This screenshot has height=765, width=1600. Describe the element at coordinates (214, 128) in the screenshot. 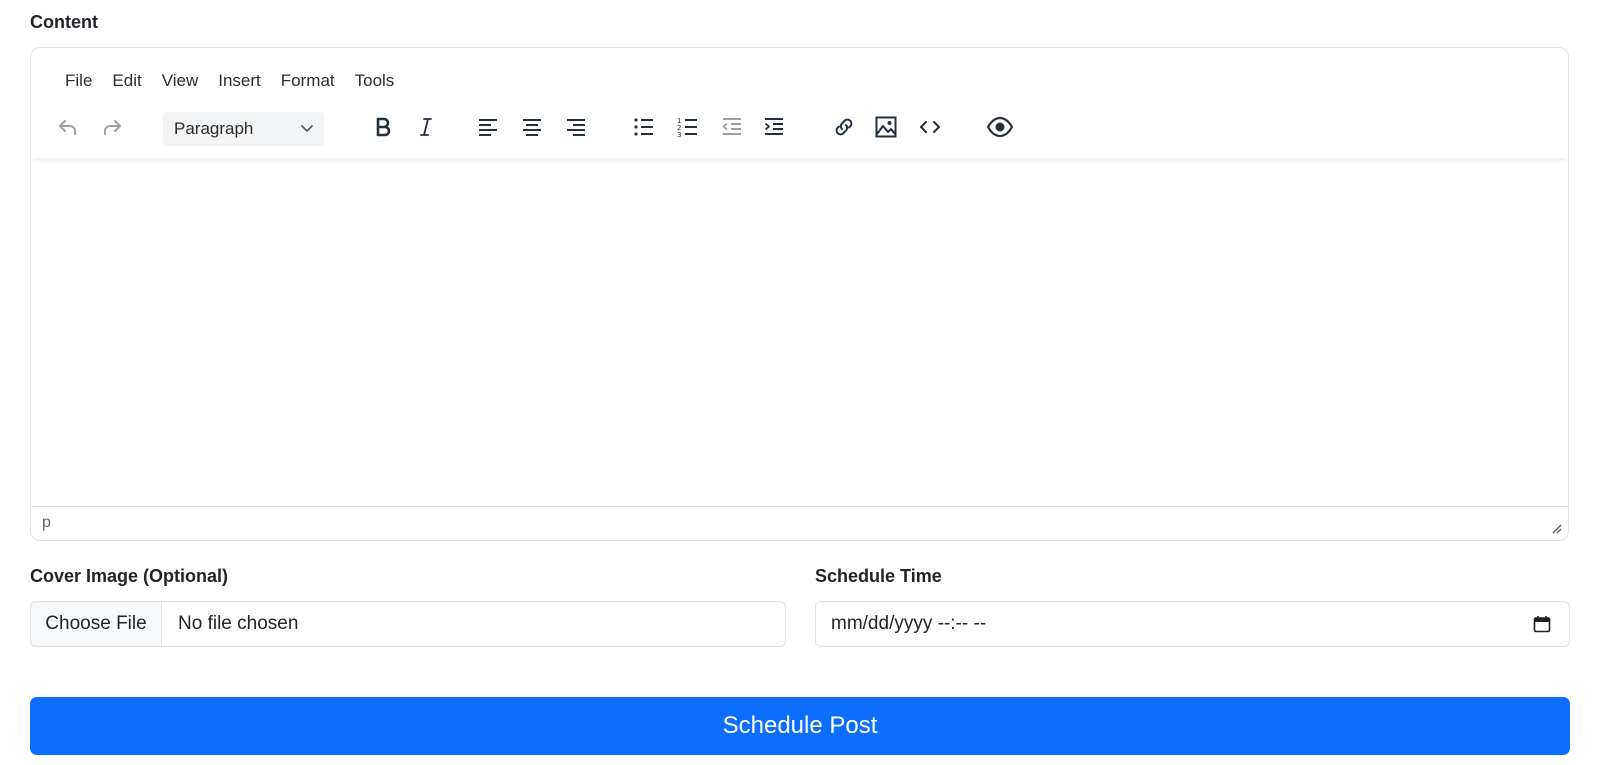

I see `block-format-value: Paragraph` at that location.